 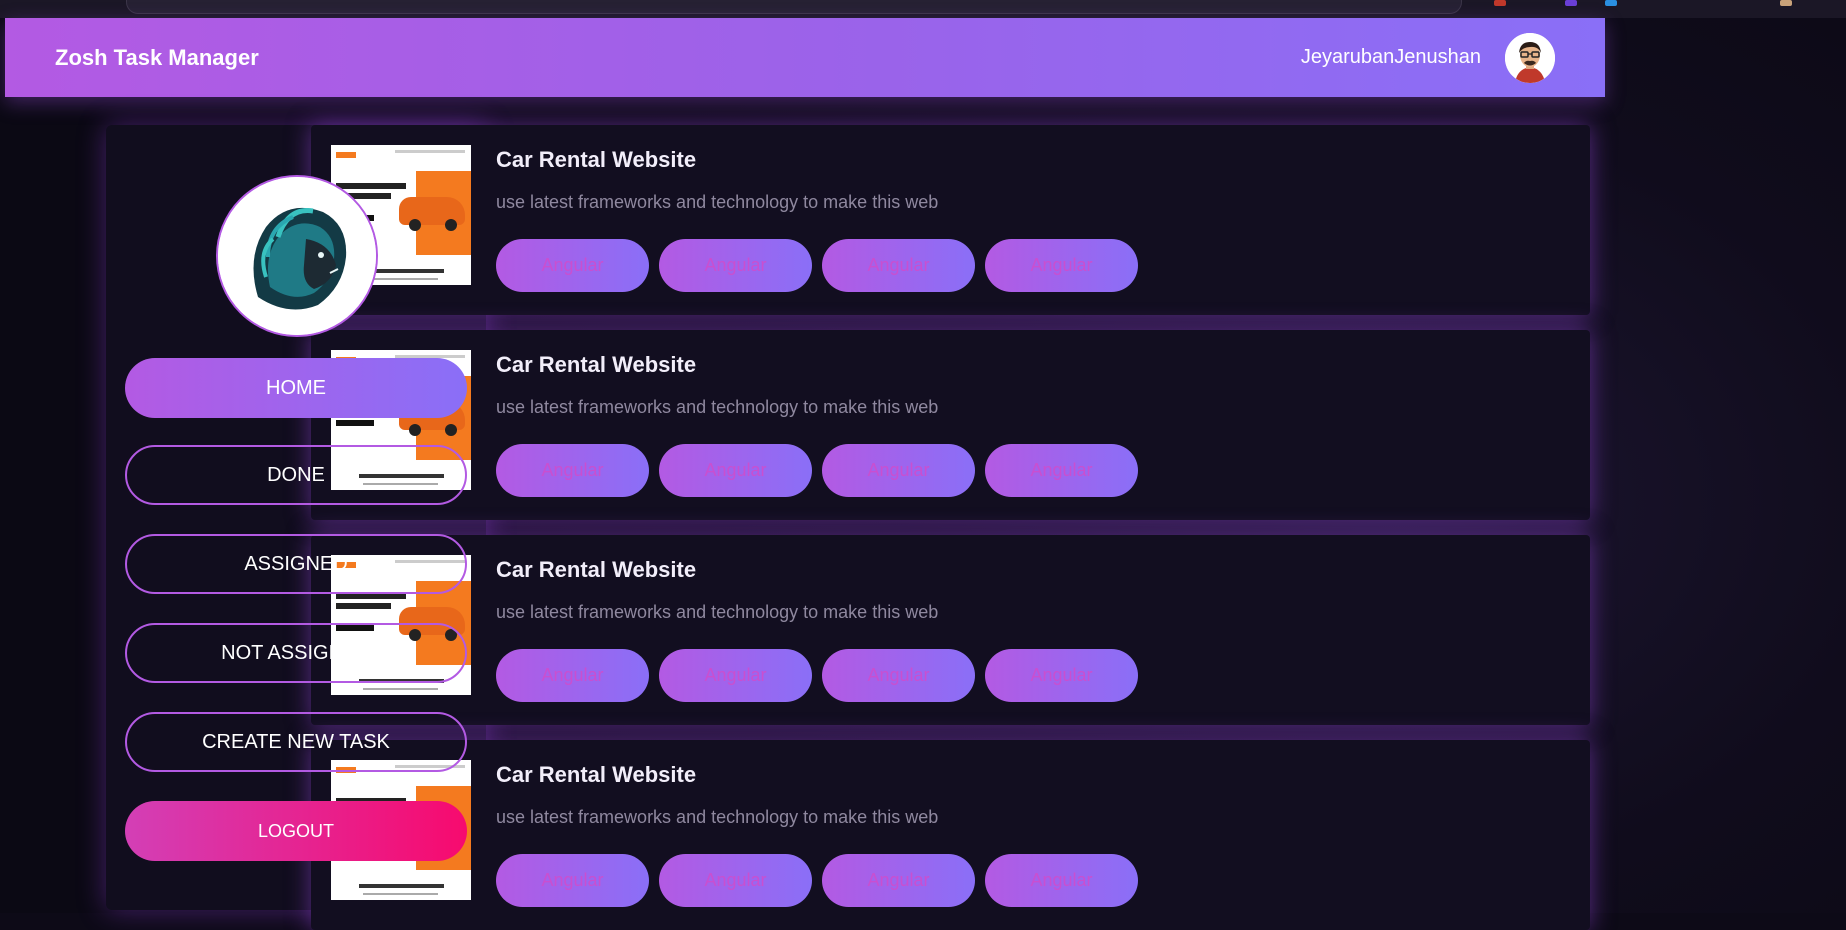 I want to click on sidebar-item-label: NOT ASSIGNED, so click(x=296, y=652).